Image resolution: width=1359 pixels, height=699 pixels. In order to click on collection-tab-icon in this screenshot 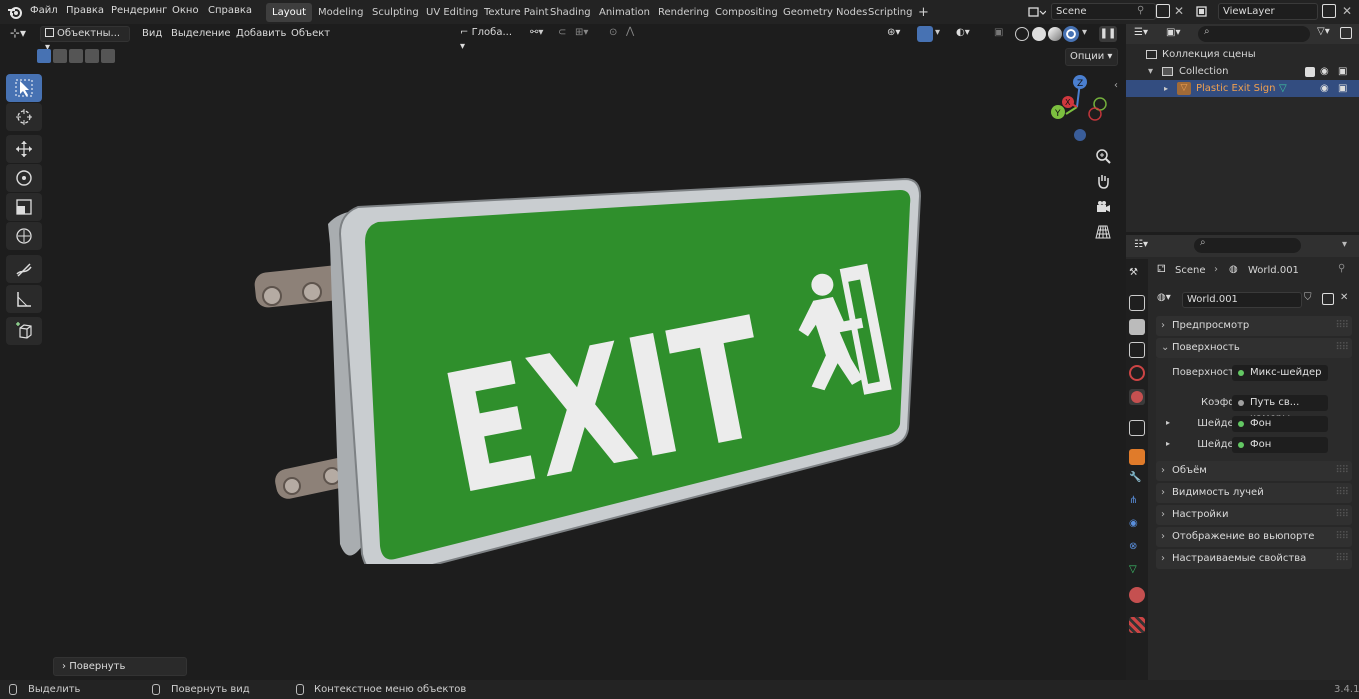, I will do `click(1137, 428)`.